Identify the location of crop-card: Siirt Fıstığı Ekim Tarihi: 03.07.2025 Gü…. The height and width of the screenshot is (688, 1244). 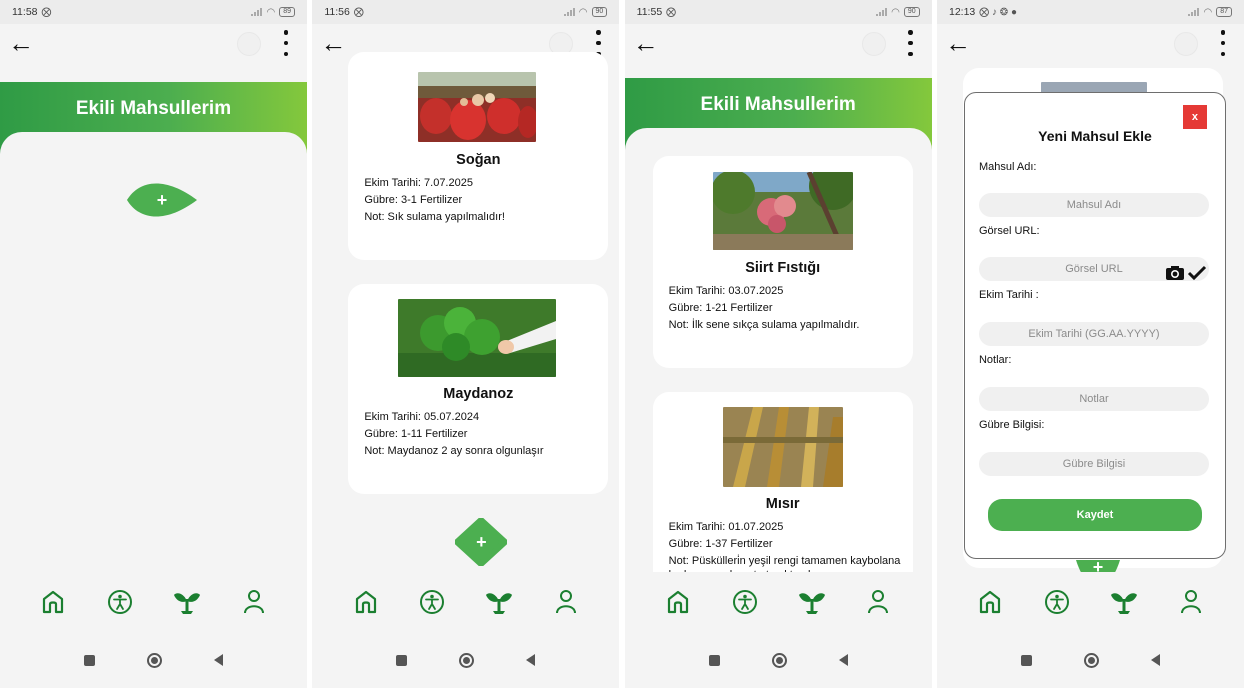
(782, 262).